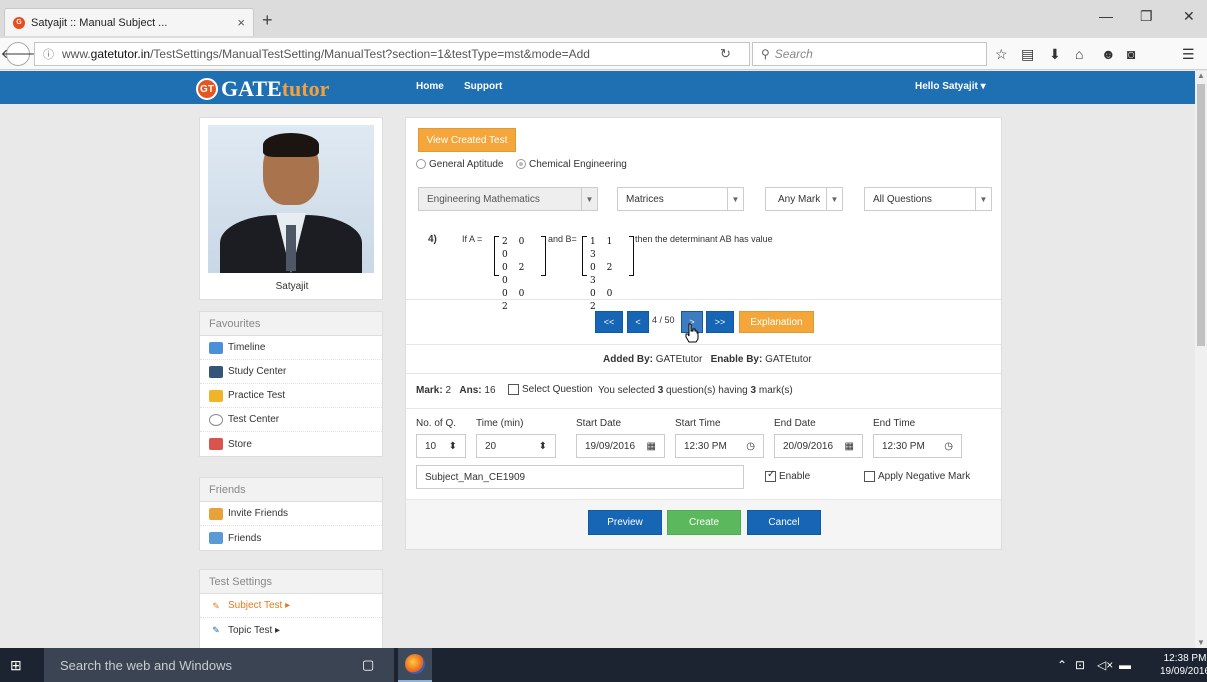 Image resolution: width=1207 pixels, height=682 pixels. Describe the element at coordinates (725, 54) in the screenshot. I see `reload-icon: ↻` at that location.